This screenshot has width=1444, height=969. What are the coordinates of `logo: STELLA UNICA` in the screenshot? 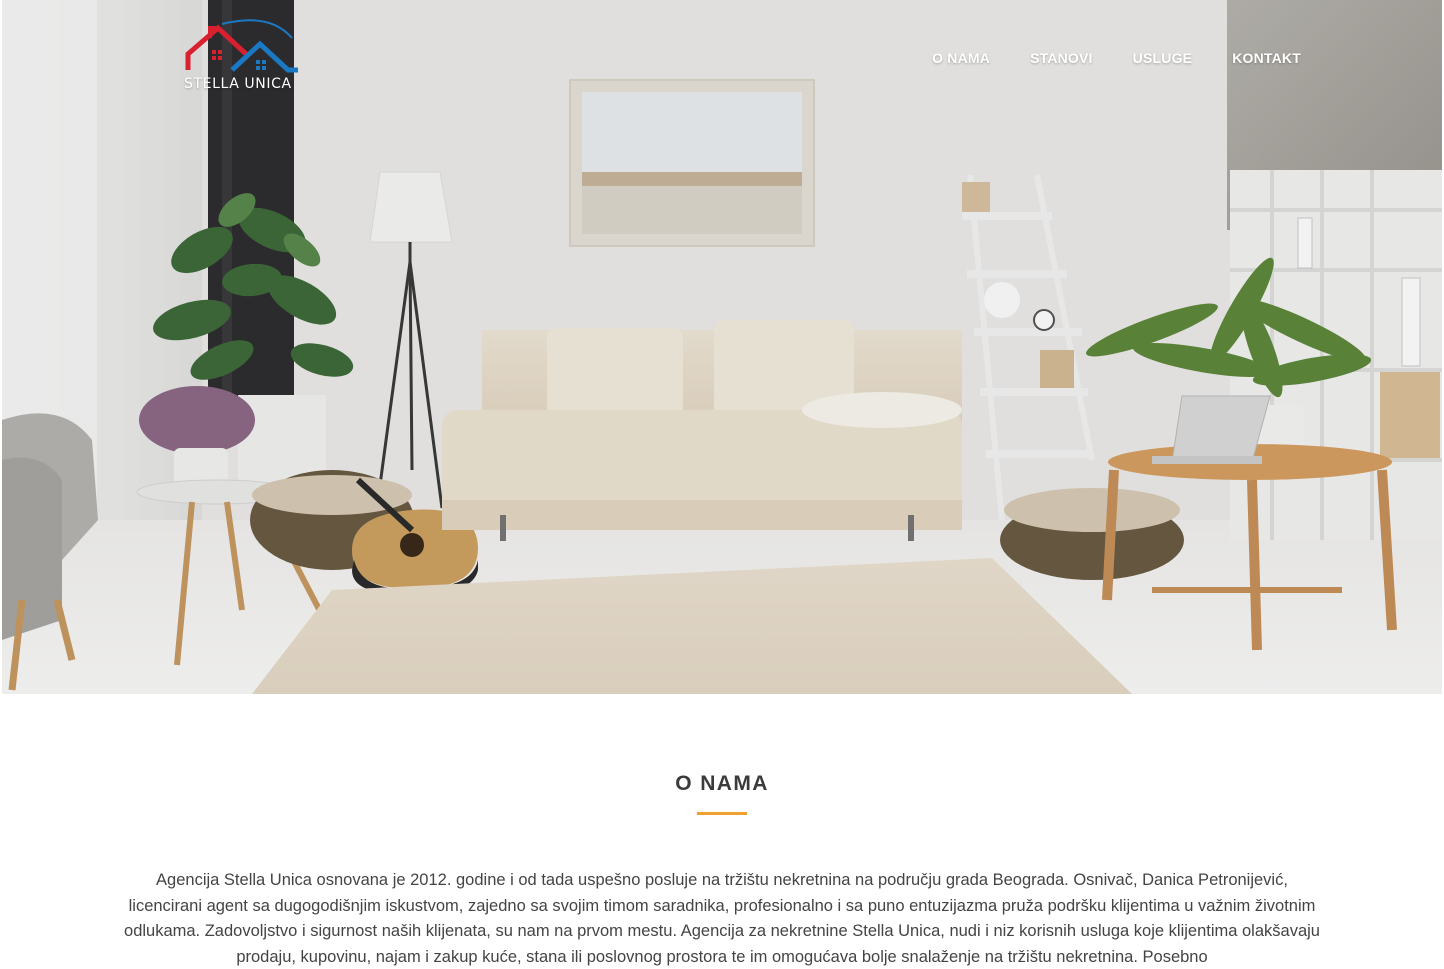 It's located at (245, 56).